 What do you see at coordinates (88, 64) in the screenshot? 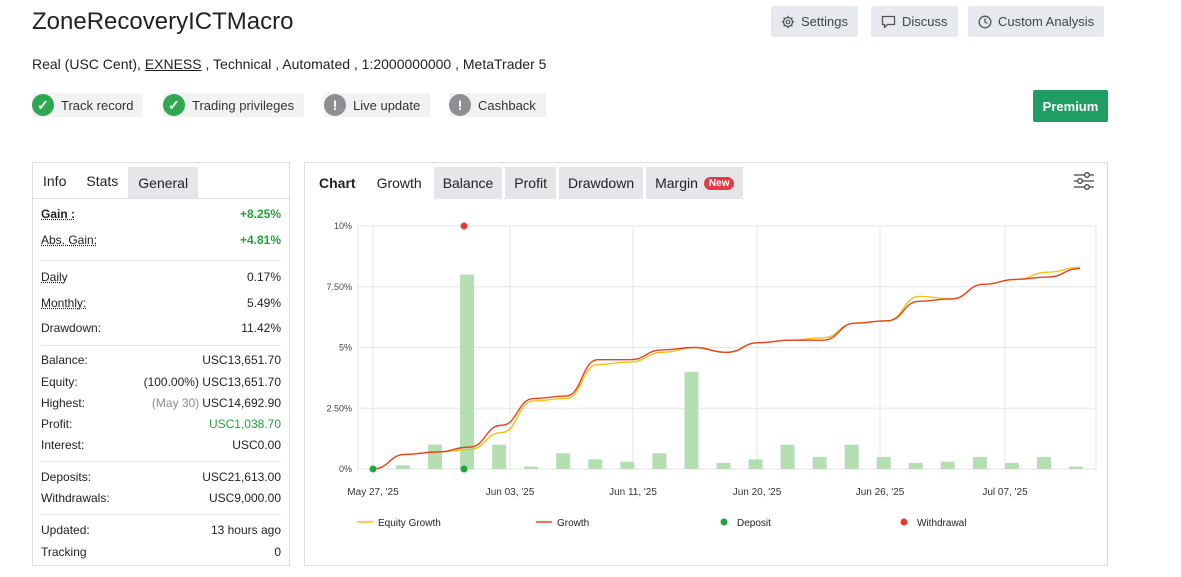
I see `account-type: Real (USC Cent),` at bounding box center [88, 64].